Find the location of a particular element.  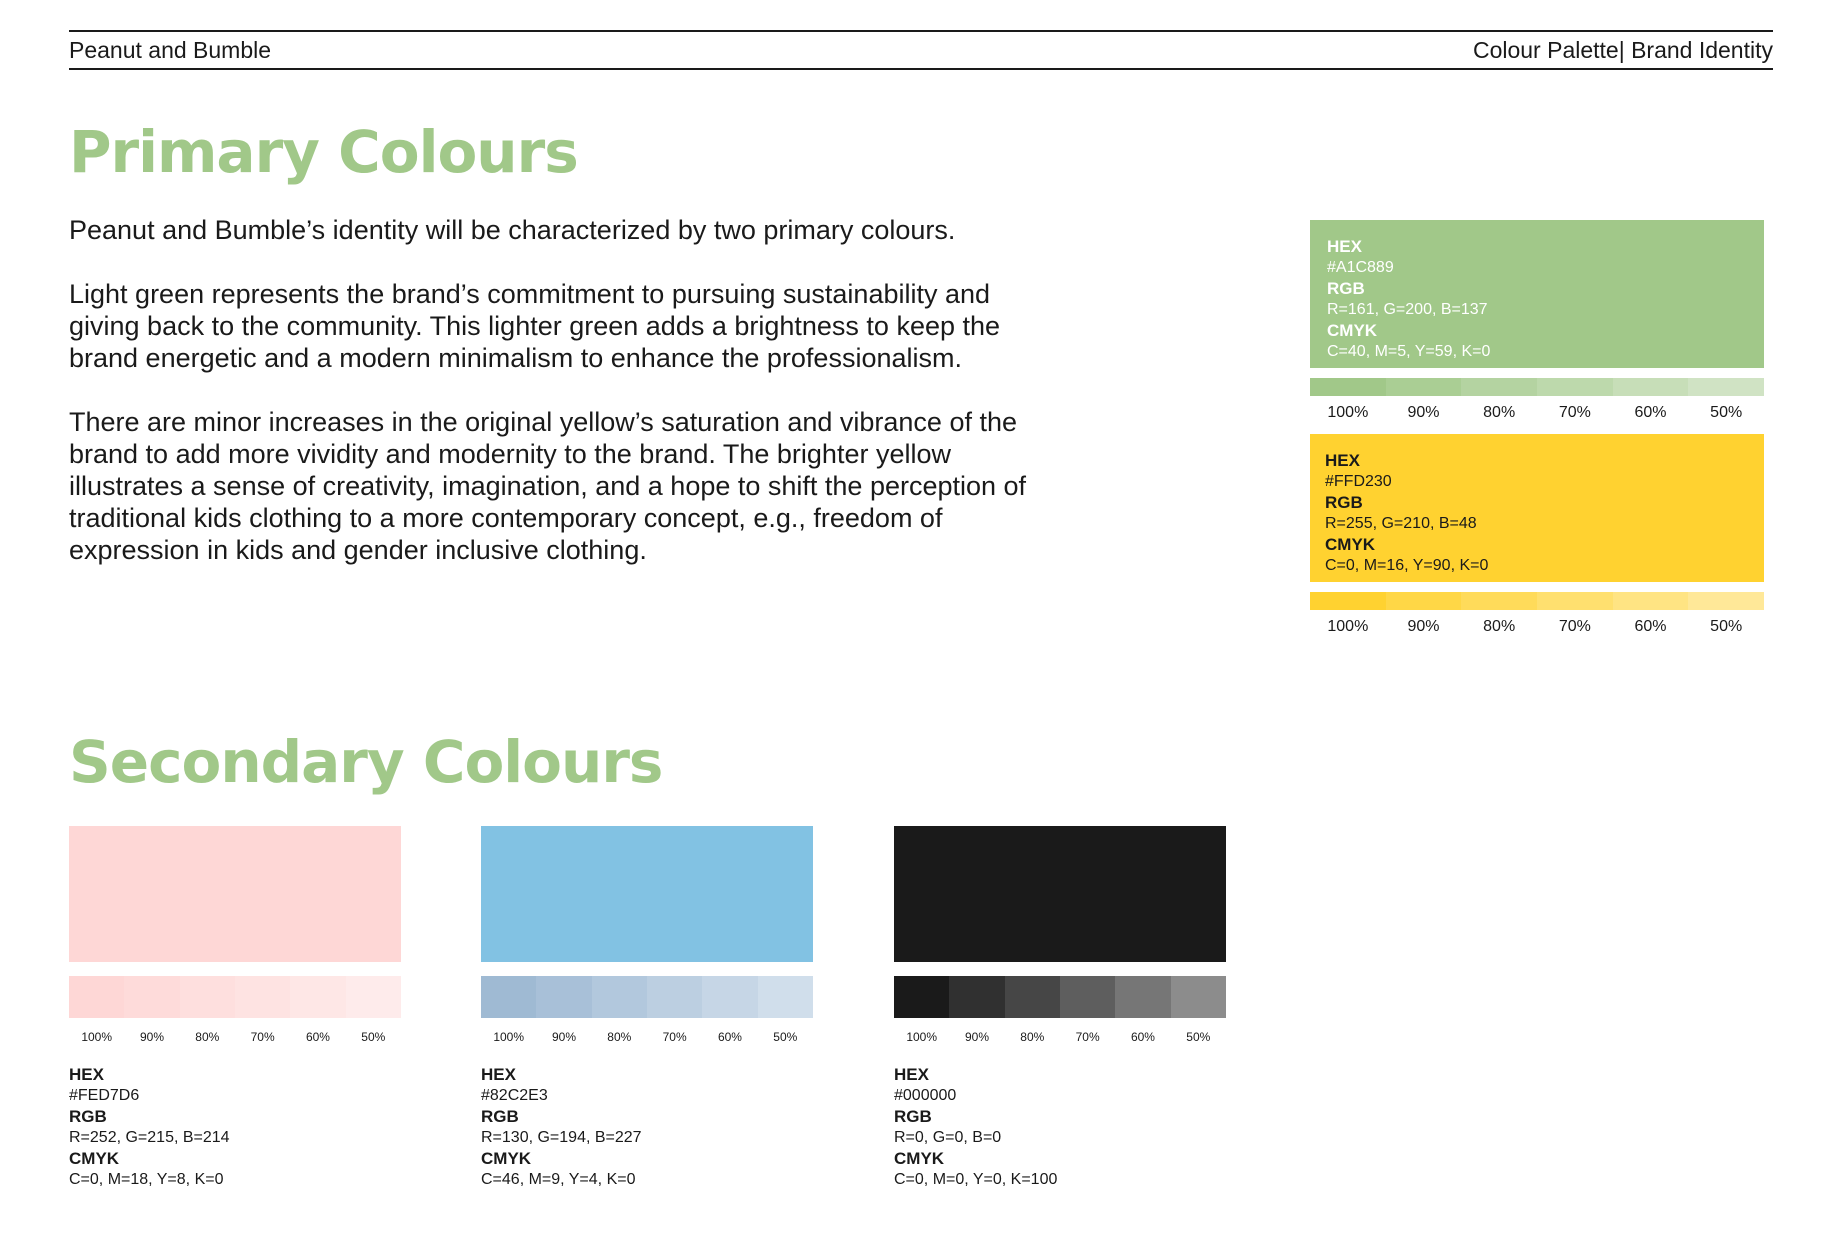

pink-tint-labels: 100% 90% 80% 70% 60% 50% is located at coordinates (235, 1037).